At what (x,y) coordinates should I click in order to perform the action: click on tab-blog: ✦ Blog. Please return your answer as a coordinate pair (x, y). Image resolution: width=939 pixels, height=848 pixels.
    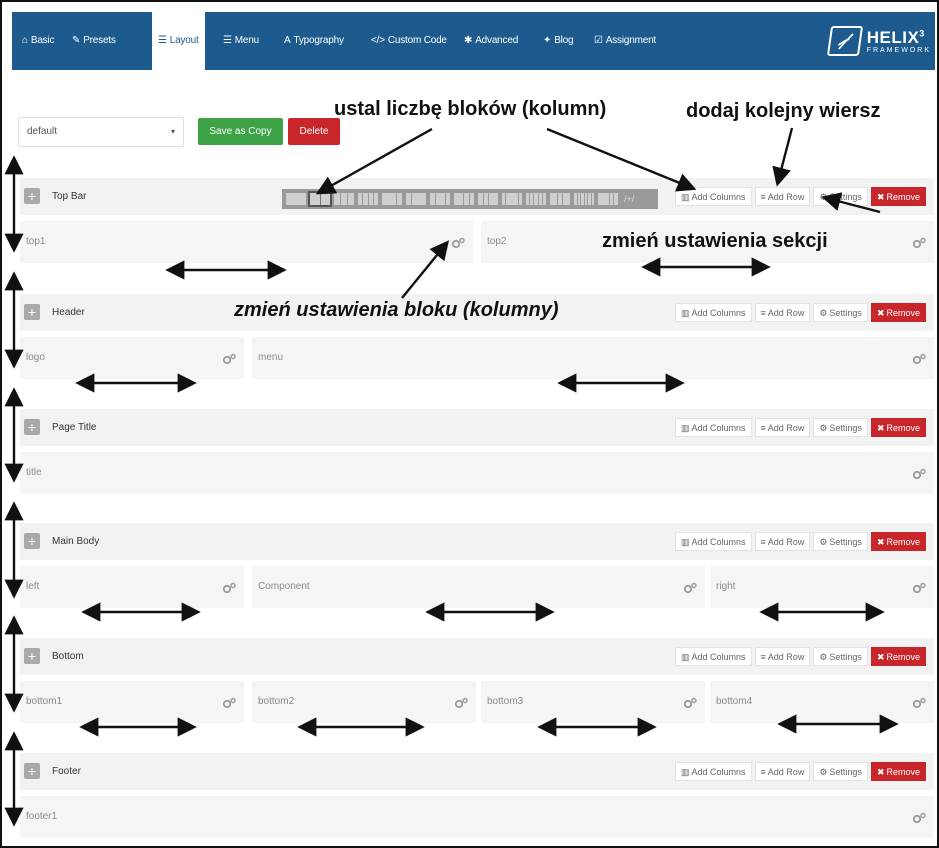
    Looking at the image, I should click on (558, 41).